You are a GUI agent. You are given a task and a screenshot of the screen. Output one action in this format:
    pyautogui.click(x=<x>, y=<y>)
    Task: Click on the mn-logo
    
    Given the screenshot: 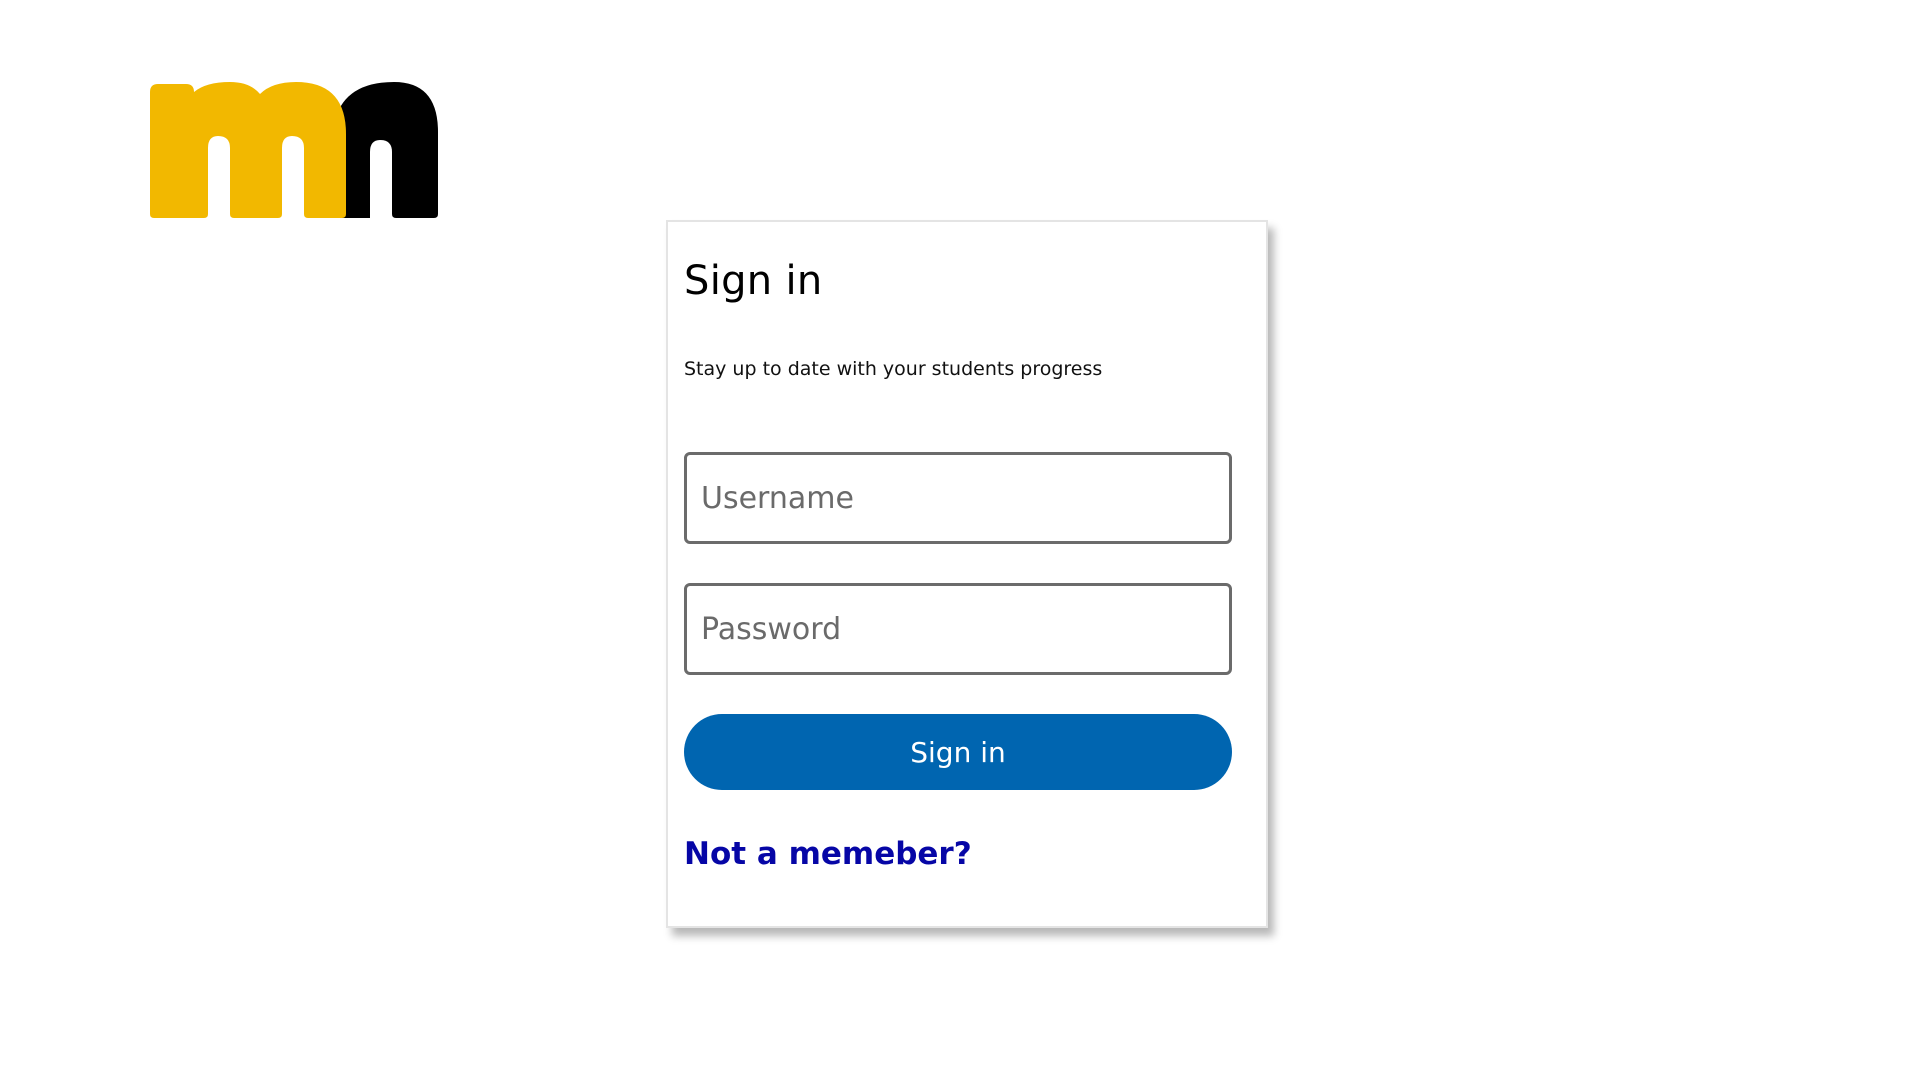 What is the action you would take?
    pyautogui.click(x=294, y=150)
    